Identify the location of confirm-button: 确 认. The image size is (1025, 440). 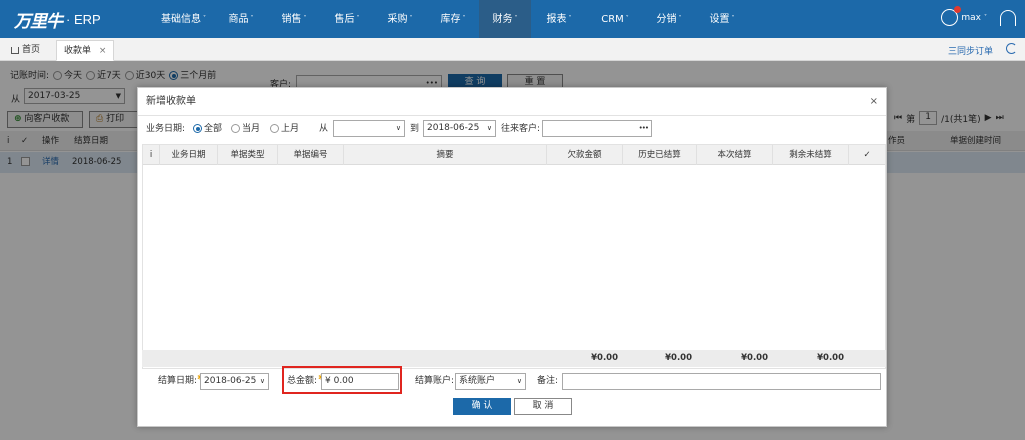
(482, 406).